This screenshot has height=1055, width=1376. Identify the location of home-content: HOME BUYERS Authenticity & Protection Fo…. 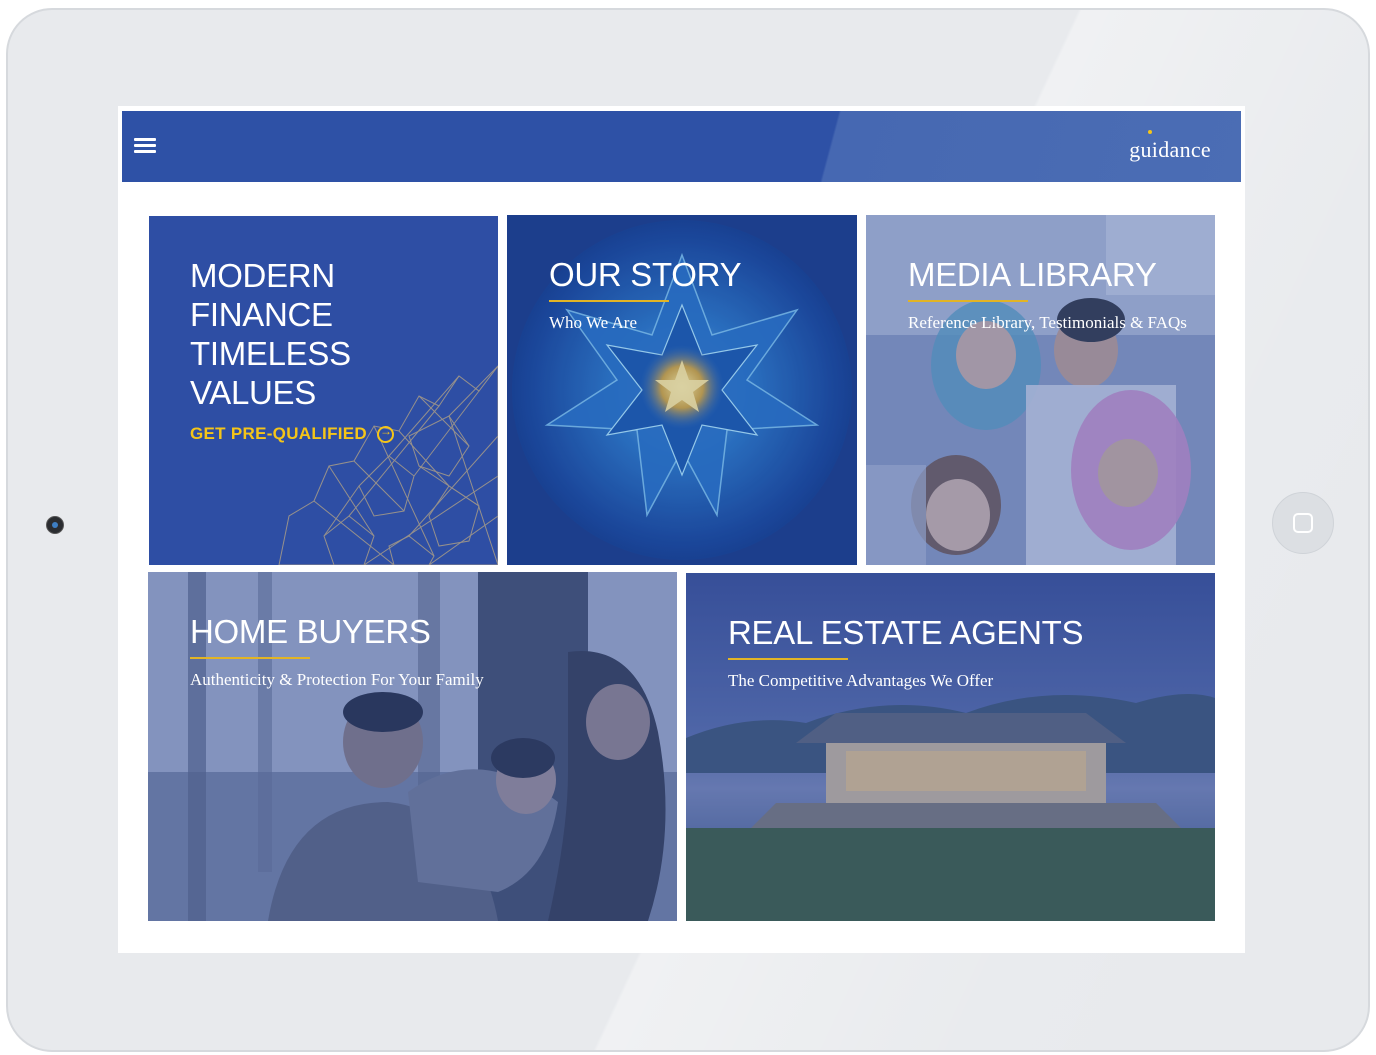
(425, 651).